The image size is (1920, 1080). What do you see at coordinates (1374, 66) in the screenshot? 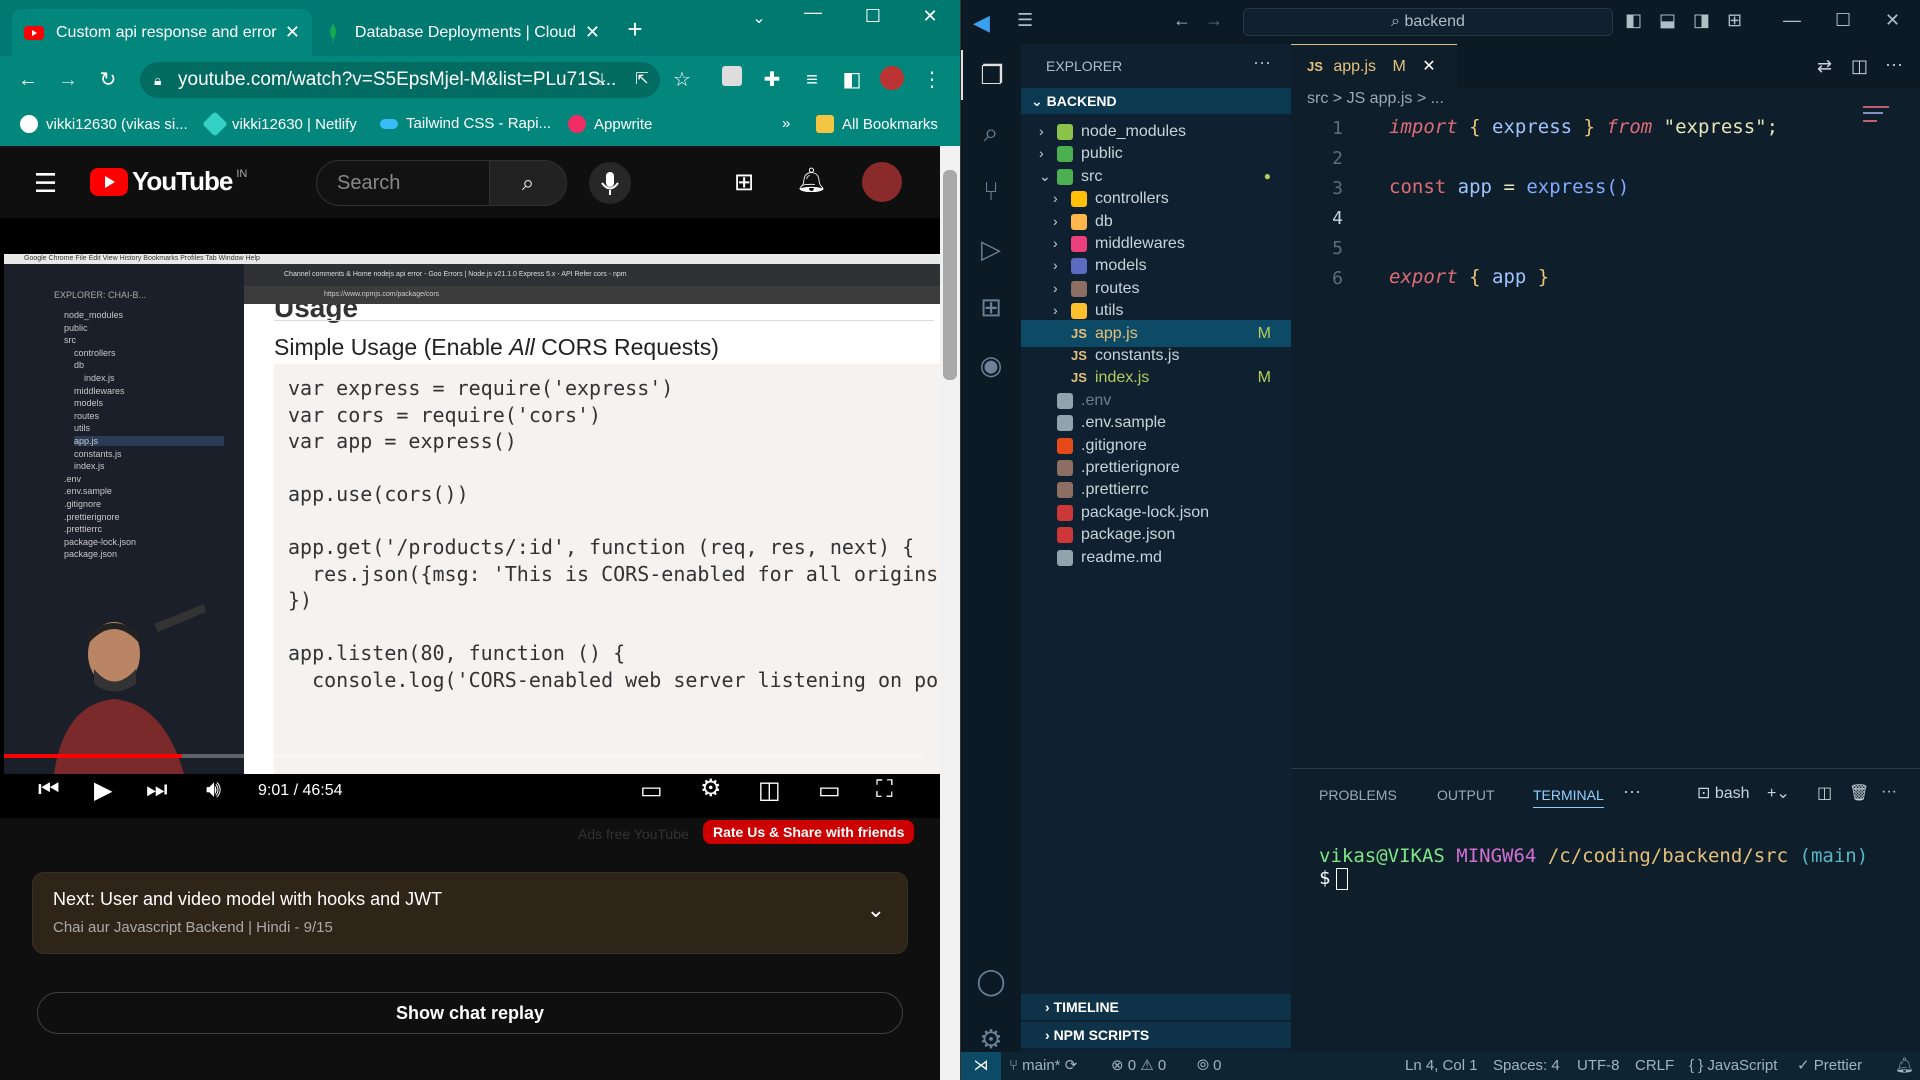
I see `tab-app-js: JS app.js M ✕` at bounding box center [1374, 66].